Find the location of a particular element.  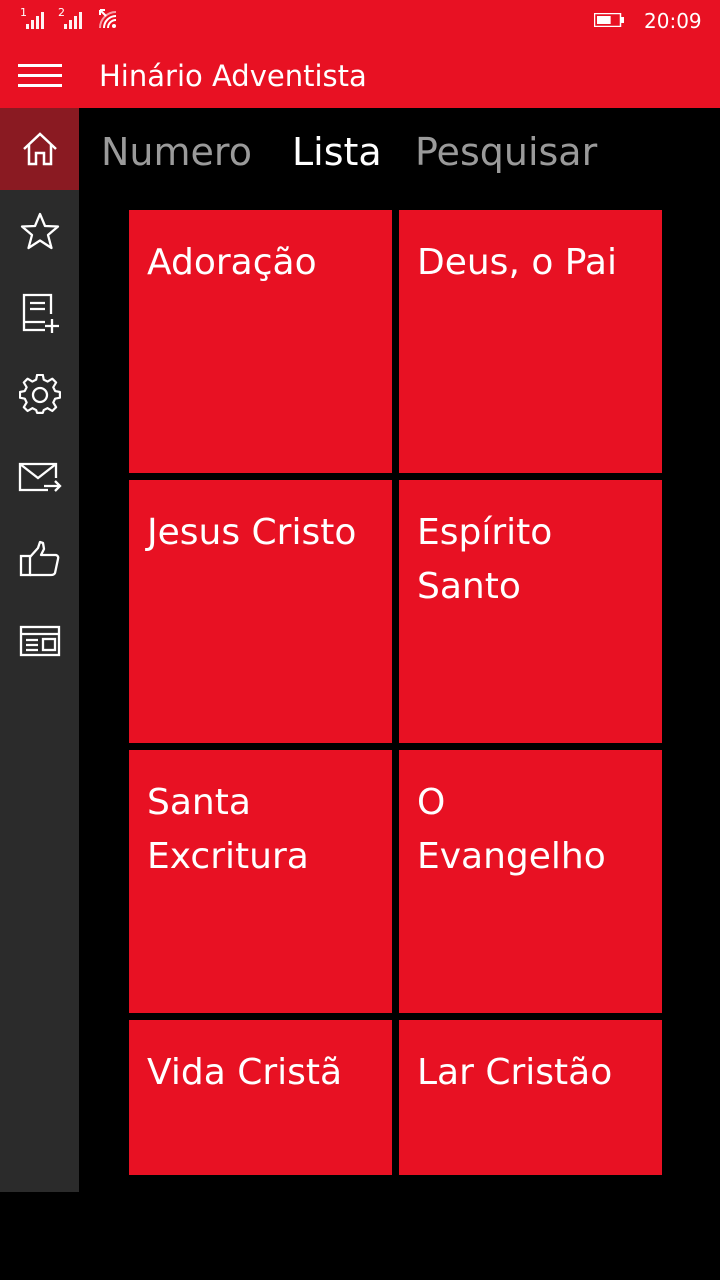

category-label-line2: Santo is located at coordinates (469, 586).